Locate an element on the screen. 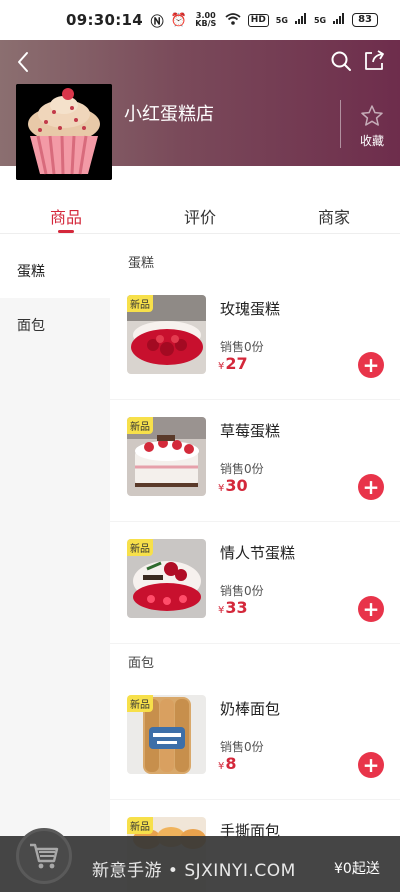  shop-logo is located at coordinates (64, 132).